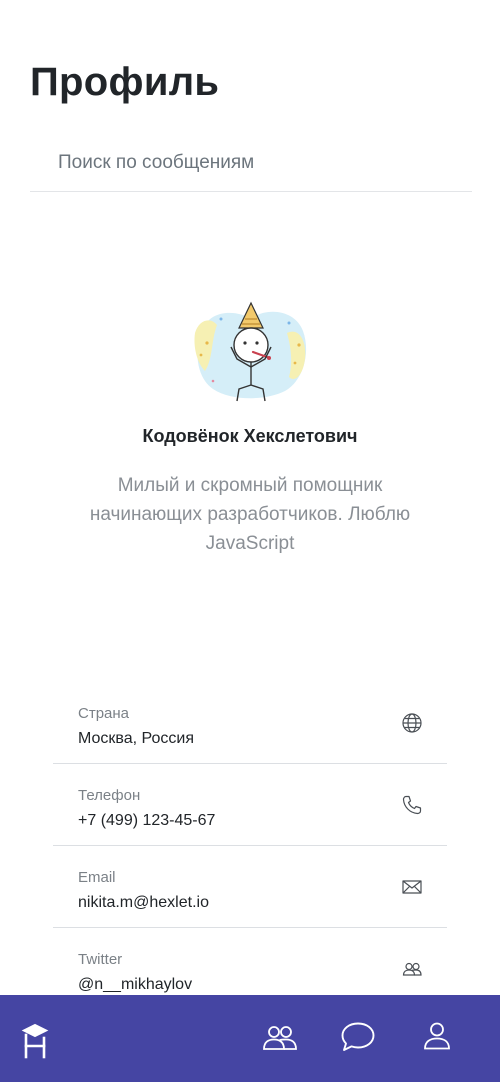 The height and width of the screenshot is (1082, 500). I want to click on friends-icon, so click(280, 1038).